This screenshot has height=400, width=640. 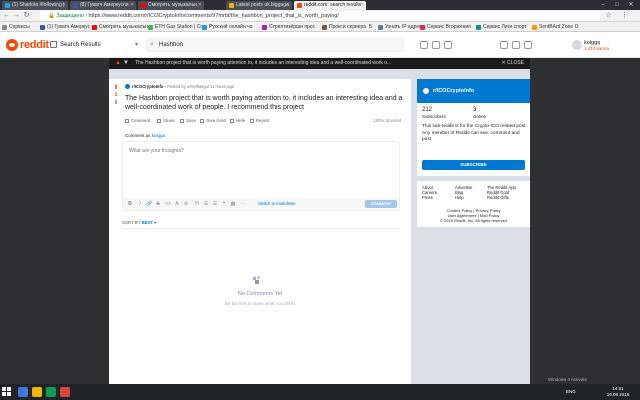 What do you see at coordinates (330, 5) in the screenshot?
I see `browser-tab-active: reddit.com: search results ✕` at bounding box center [330, 5].